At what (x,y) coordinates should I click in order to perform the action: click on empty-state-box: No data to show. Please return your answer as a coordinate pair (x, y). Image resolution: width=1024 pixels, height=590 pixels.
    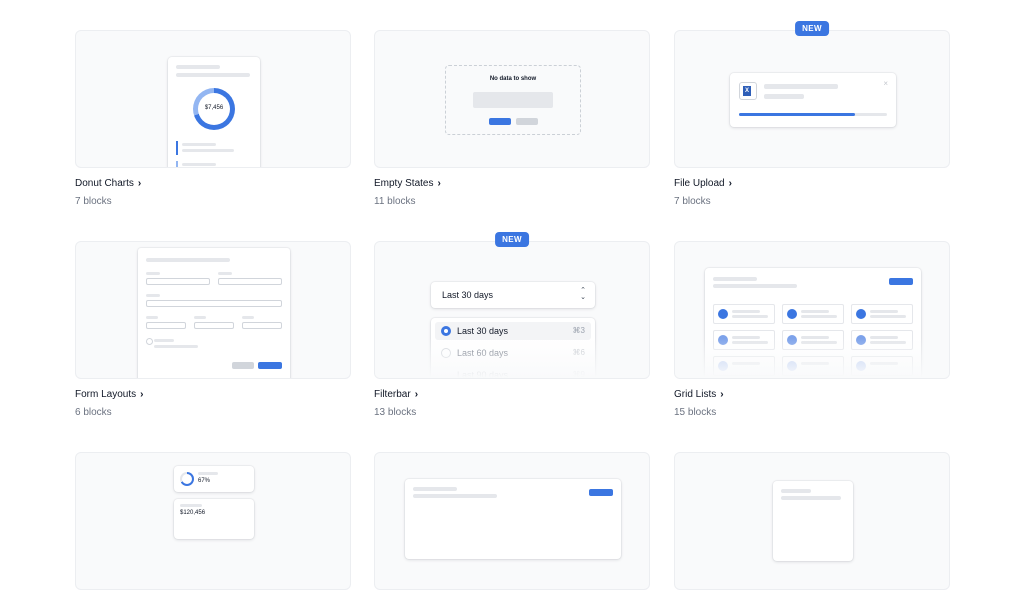
    Looking at the image, I should click on (513, 100).